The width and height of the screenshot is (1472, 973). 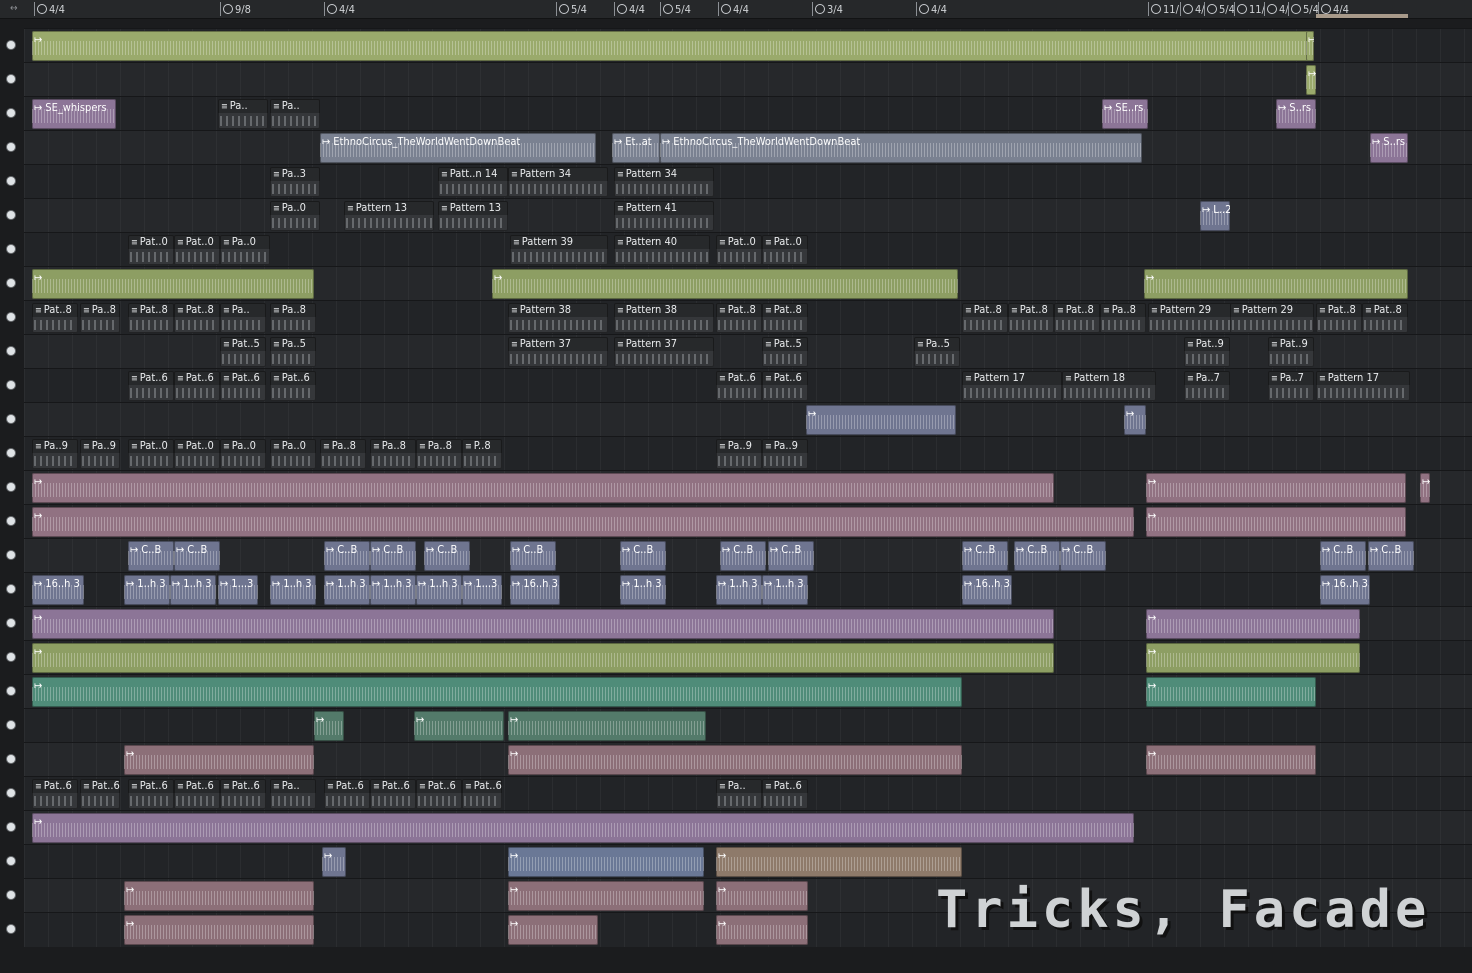 I want to click on pattern-clip: Pattern 37, so click(x=558, y=352).